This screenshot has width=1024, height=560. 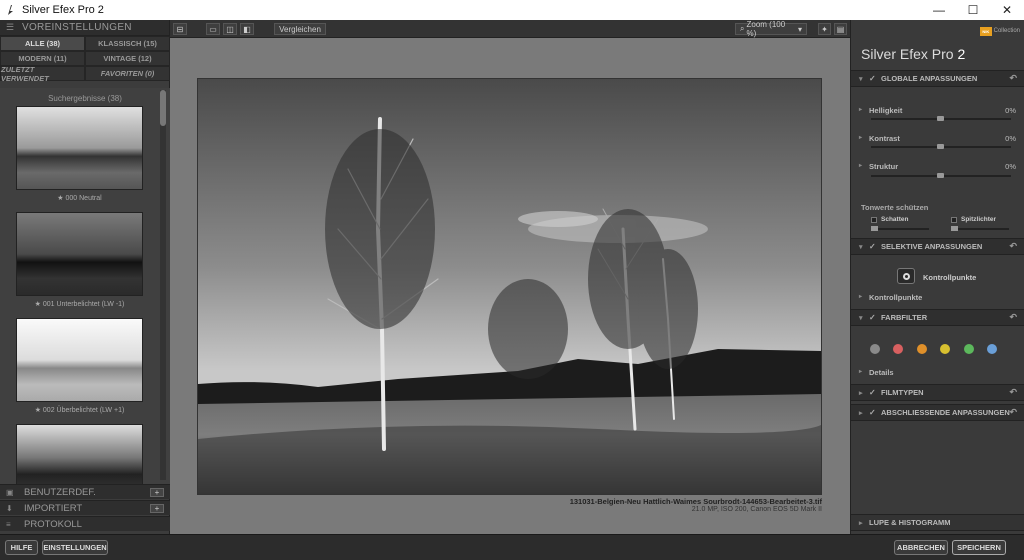 I want to click on preset-item: ★ 002 Überbelichtet (LW +1), so click(x=79, y=366).